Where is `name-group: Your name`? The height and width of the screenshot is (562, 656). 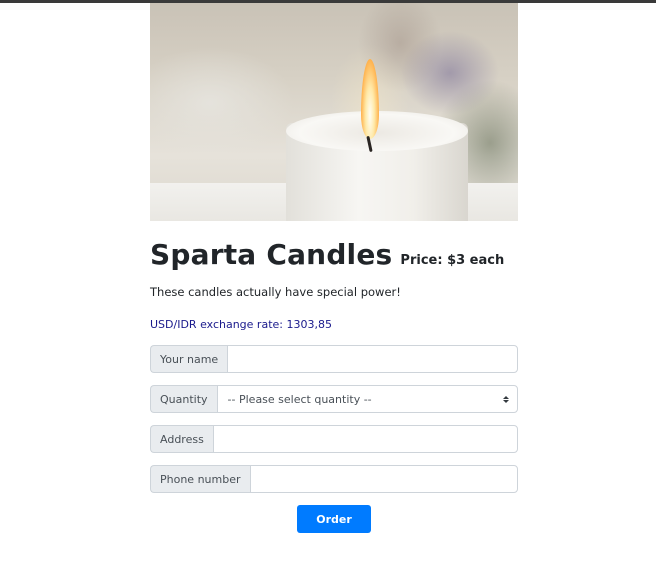
name-group: Your name is located at coordinates (334, 359).